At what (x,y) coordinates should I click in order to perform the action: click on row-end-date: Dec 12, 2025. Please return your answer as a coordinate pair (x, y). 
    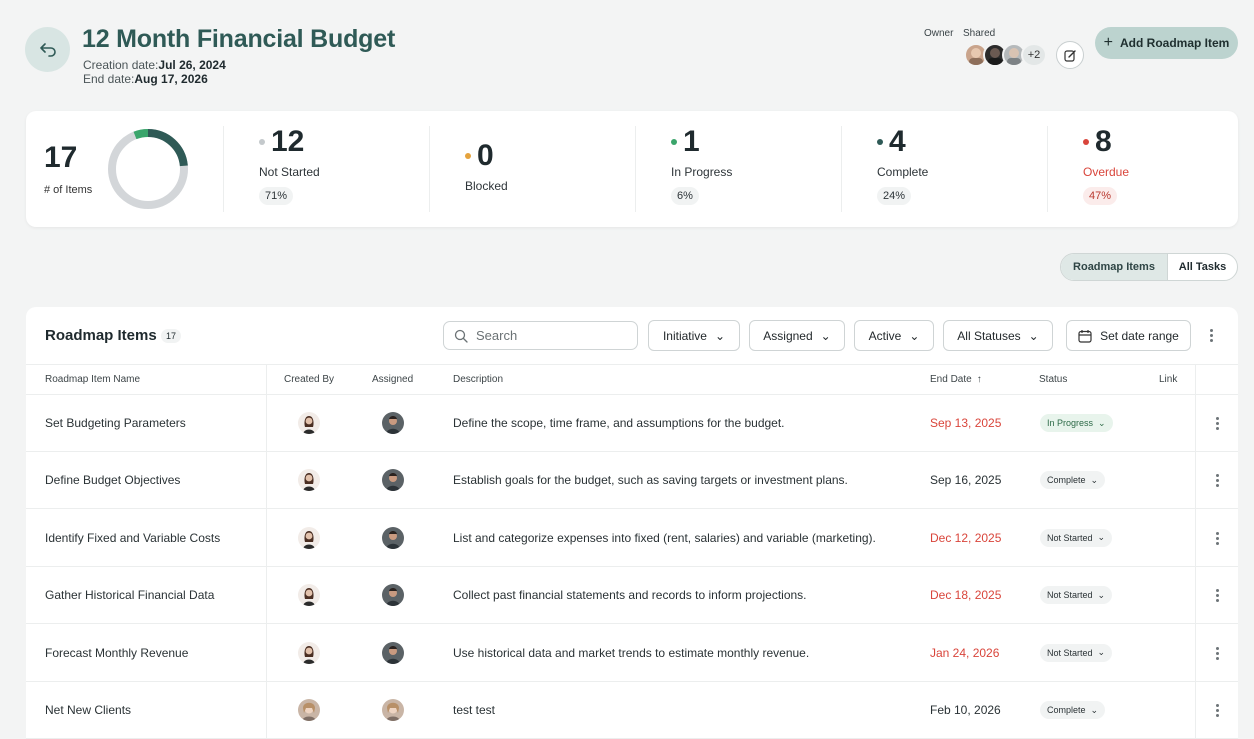
    Looking at the image, I should click on (966, 537).